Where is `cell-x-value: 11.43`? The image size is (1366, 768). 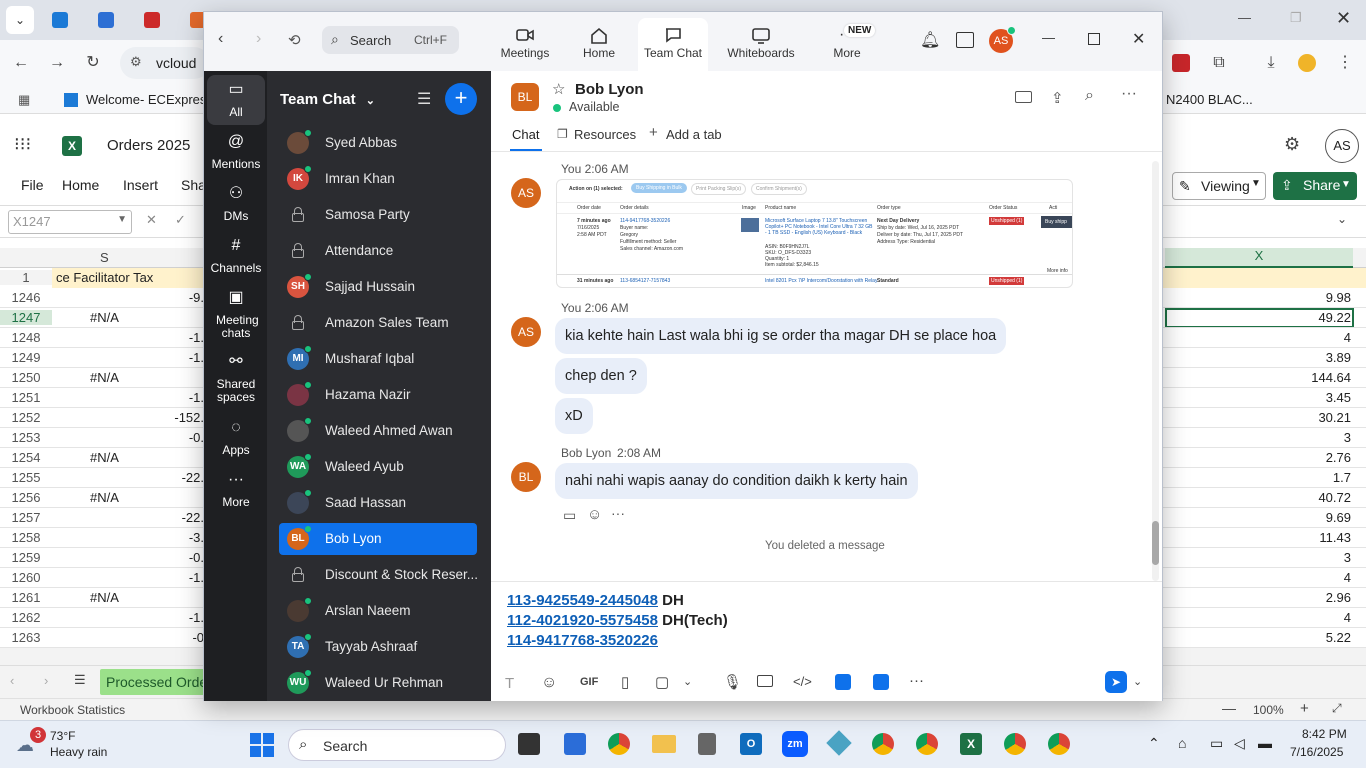
cell-x-value: 11.43 is located at coordinates (1258, 537).